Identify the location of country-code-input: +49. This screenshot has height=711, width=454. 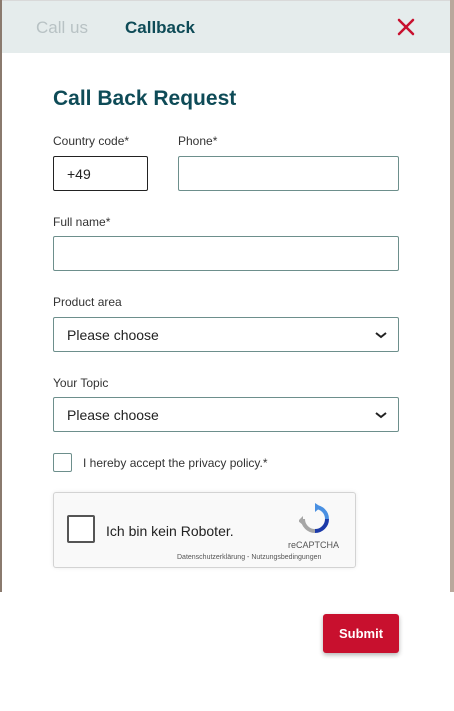
(100, 173).